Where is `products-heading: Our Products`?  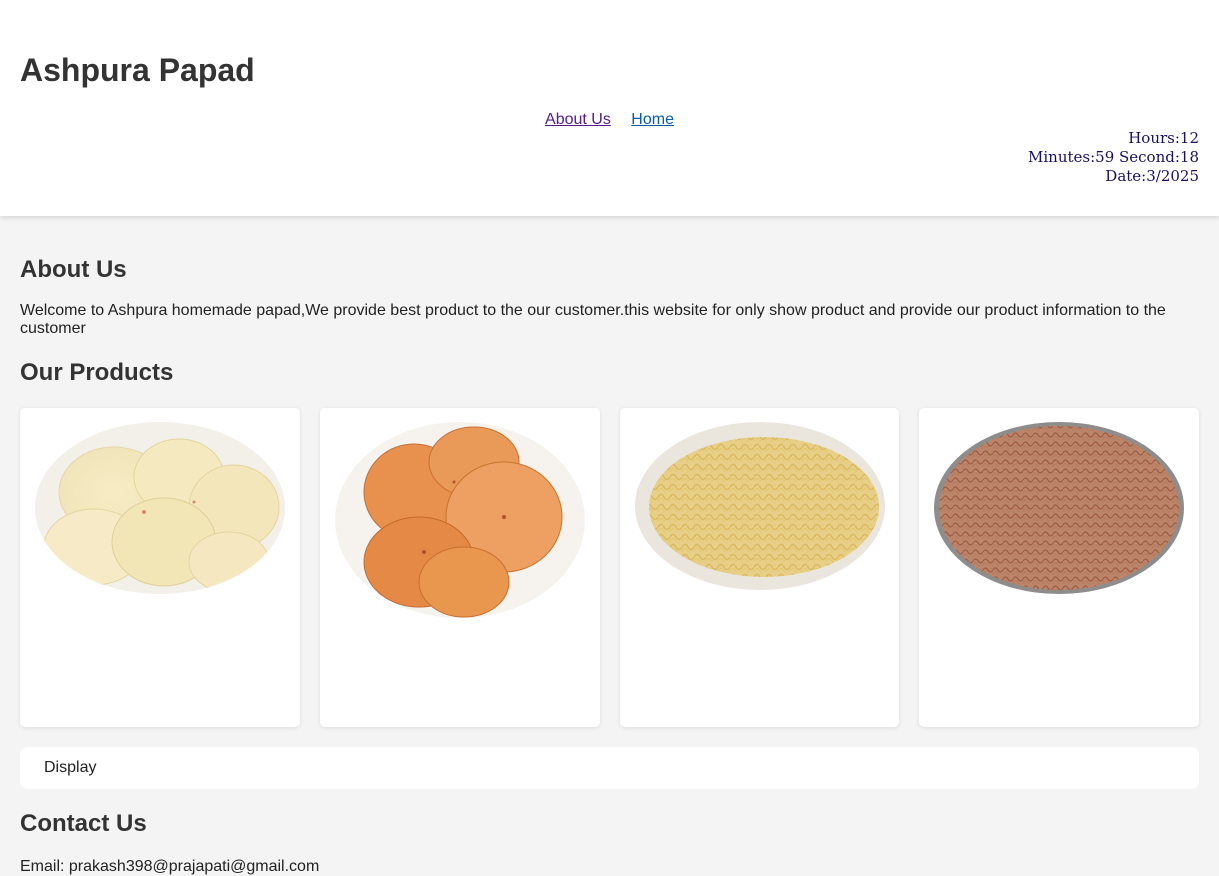 products-heading: Our Products is located at coordinates (97, 372).